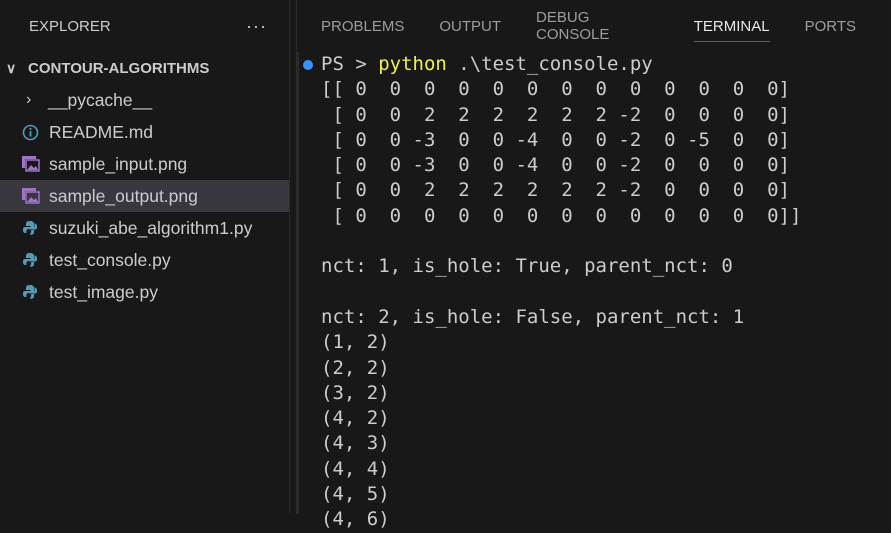 This screenshot has height=533, width=891. What do you see at coordinates (103, 291) in the screenshot?
I see `tree-item-label: test_image.py` at bounding box center [103, 291].